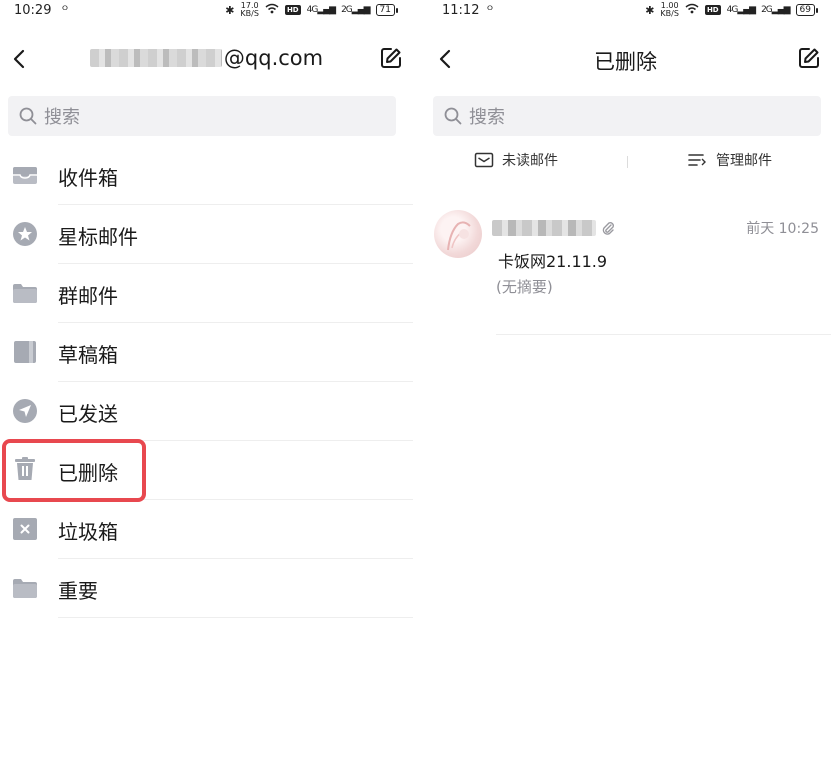 The width and height of the screenshot is (831, 768). I want to click on top-bar: @qq.com, so click(206, 60).